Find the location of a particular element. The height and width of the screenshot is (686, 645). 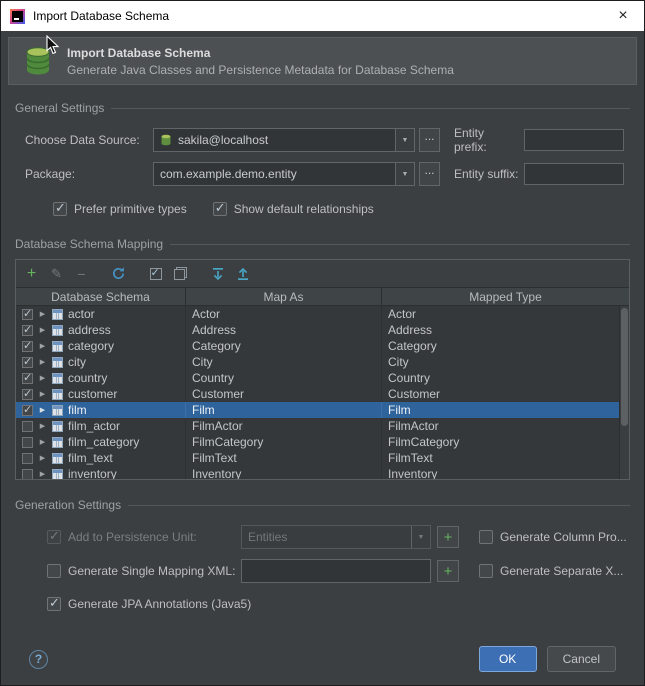

mapped-type-value: Actor is located at coordinates (402, 314).